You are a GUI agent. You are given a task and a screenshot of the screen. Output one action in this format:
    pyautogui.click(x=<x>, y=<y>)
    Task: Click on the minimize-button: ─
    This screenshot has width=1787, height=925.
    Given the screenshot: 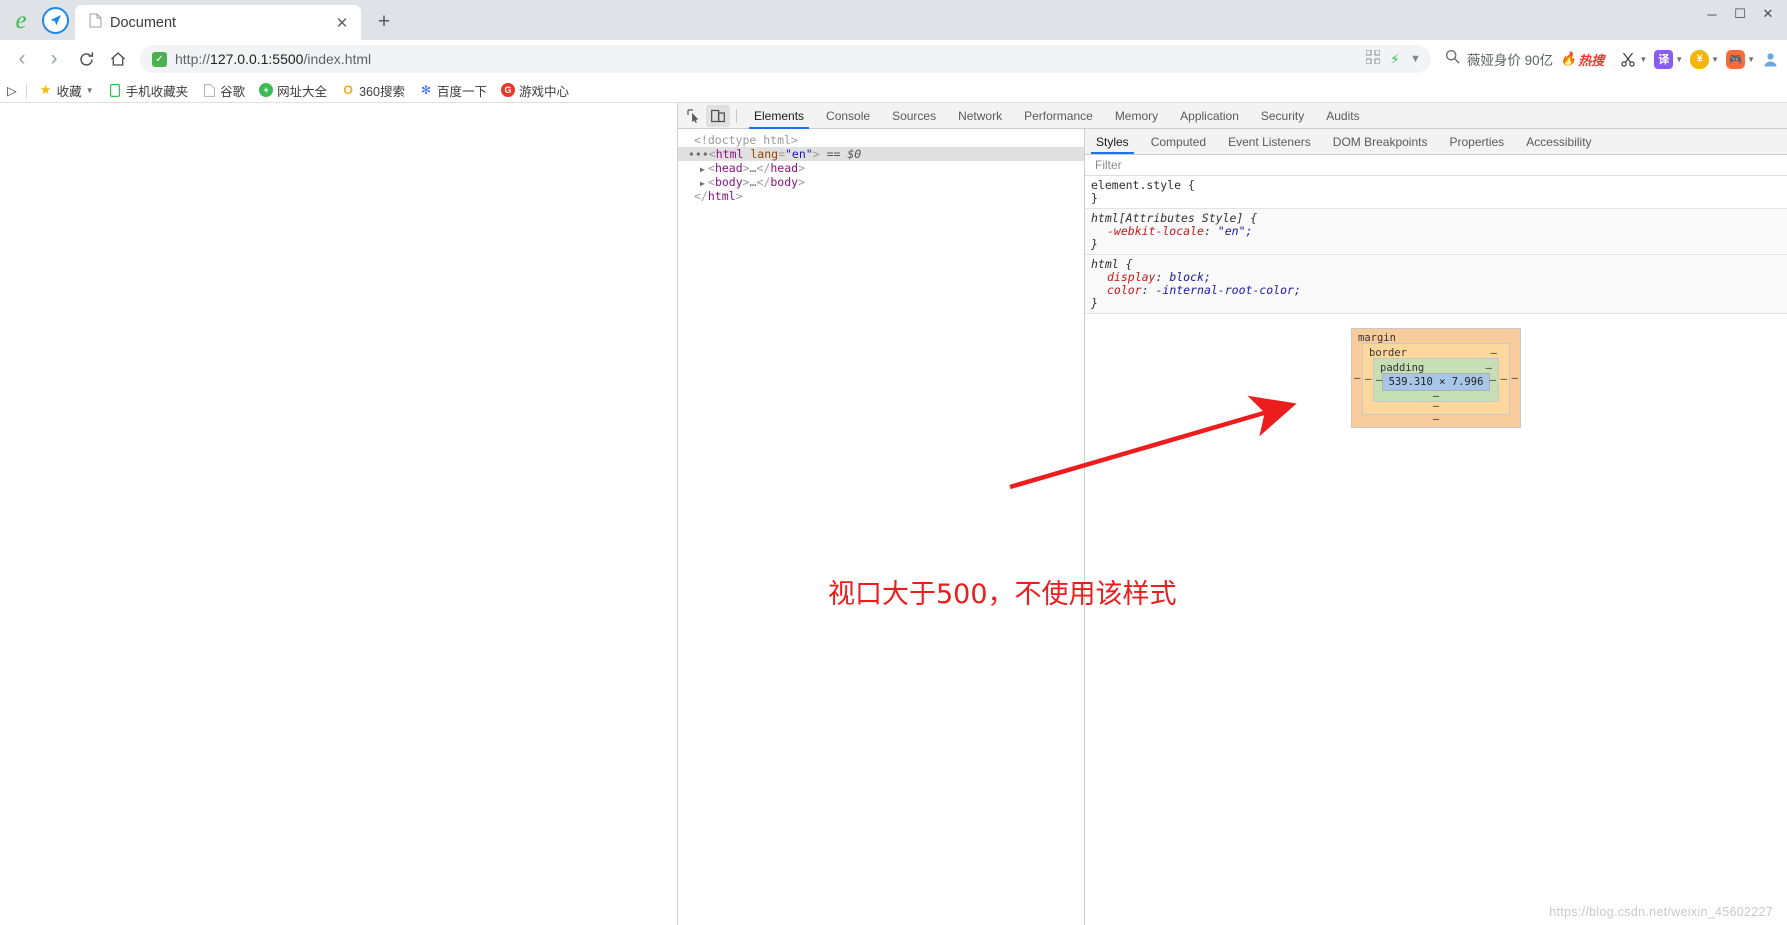 What is the action you would take?
    pyautogui.click(x=1712, y=14)
    